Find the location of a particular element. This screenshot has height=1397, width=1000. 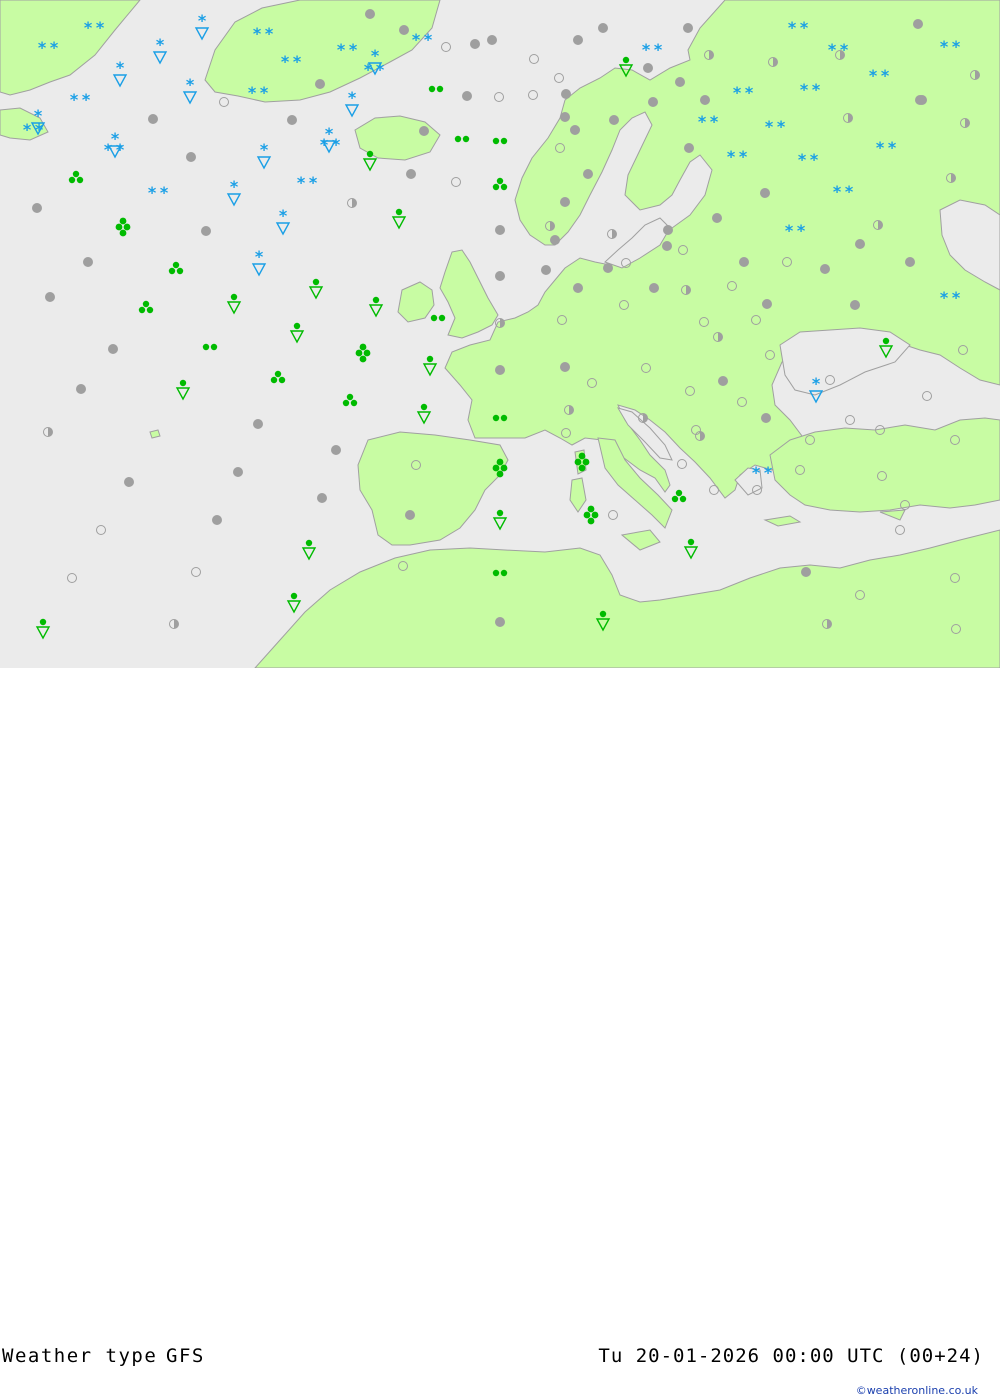

north-africa is located at coordinates (627, 598).